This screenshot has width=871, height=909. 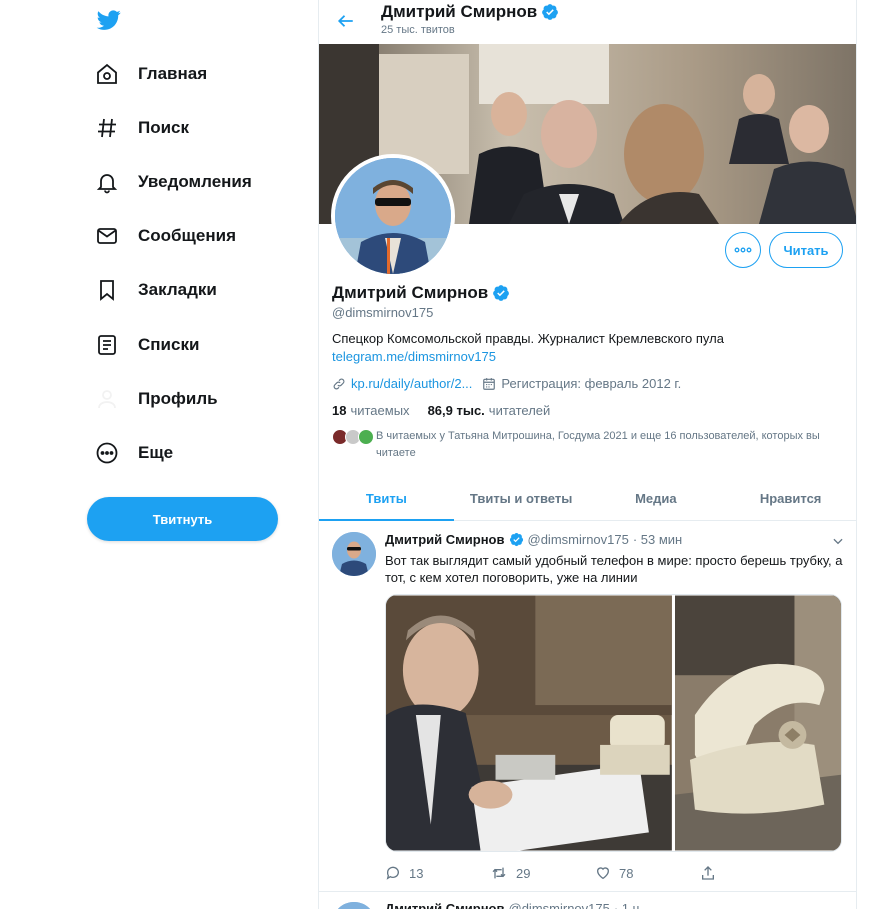 I want to click on share-icon, so click(x=708, y=873).